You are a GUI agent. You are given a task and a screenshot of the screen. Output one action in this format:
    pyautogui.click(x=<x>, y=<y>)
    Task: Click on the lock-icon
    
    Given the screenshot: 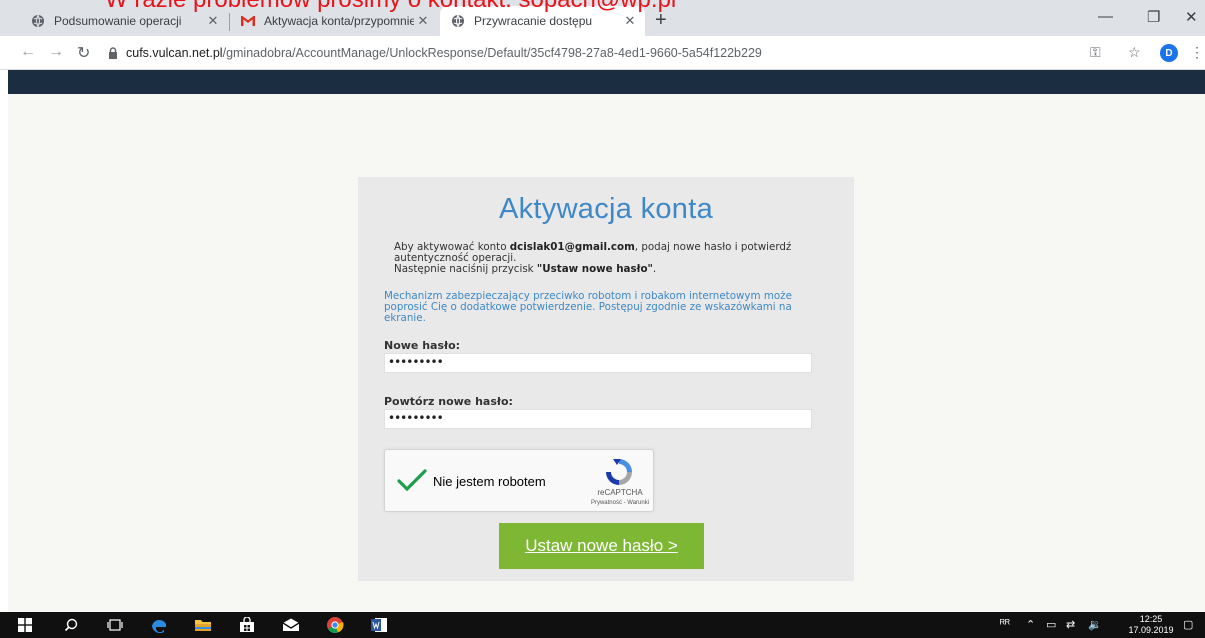 What is the action you would take?
    pyautogui.click(x=113, y=53)
    